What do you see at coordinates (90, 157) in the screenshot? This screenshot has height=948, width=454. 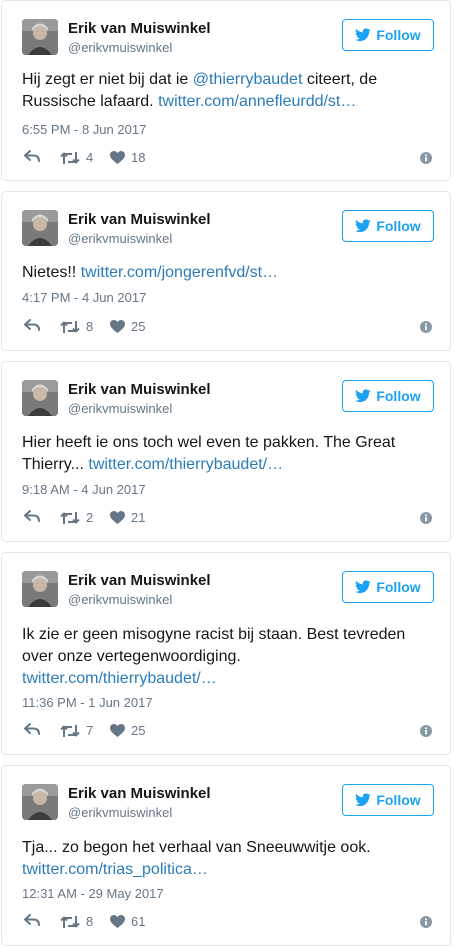 I see `retweet-count: 4` at bounding box center [90, 157].